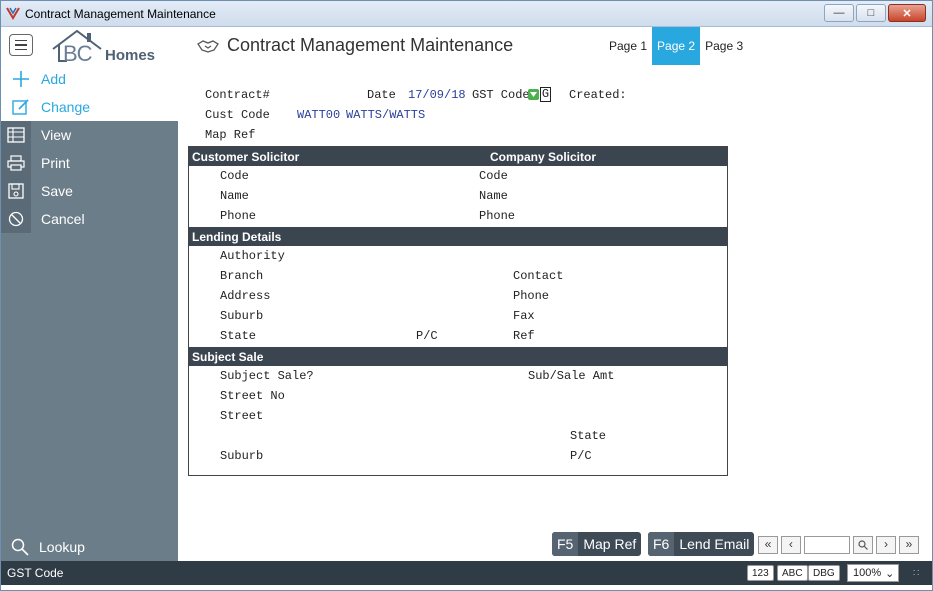 The height and width of the screenshot is (591, 933). I want to click on zoom-value: 100%, so click(867, 573).